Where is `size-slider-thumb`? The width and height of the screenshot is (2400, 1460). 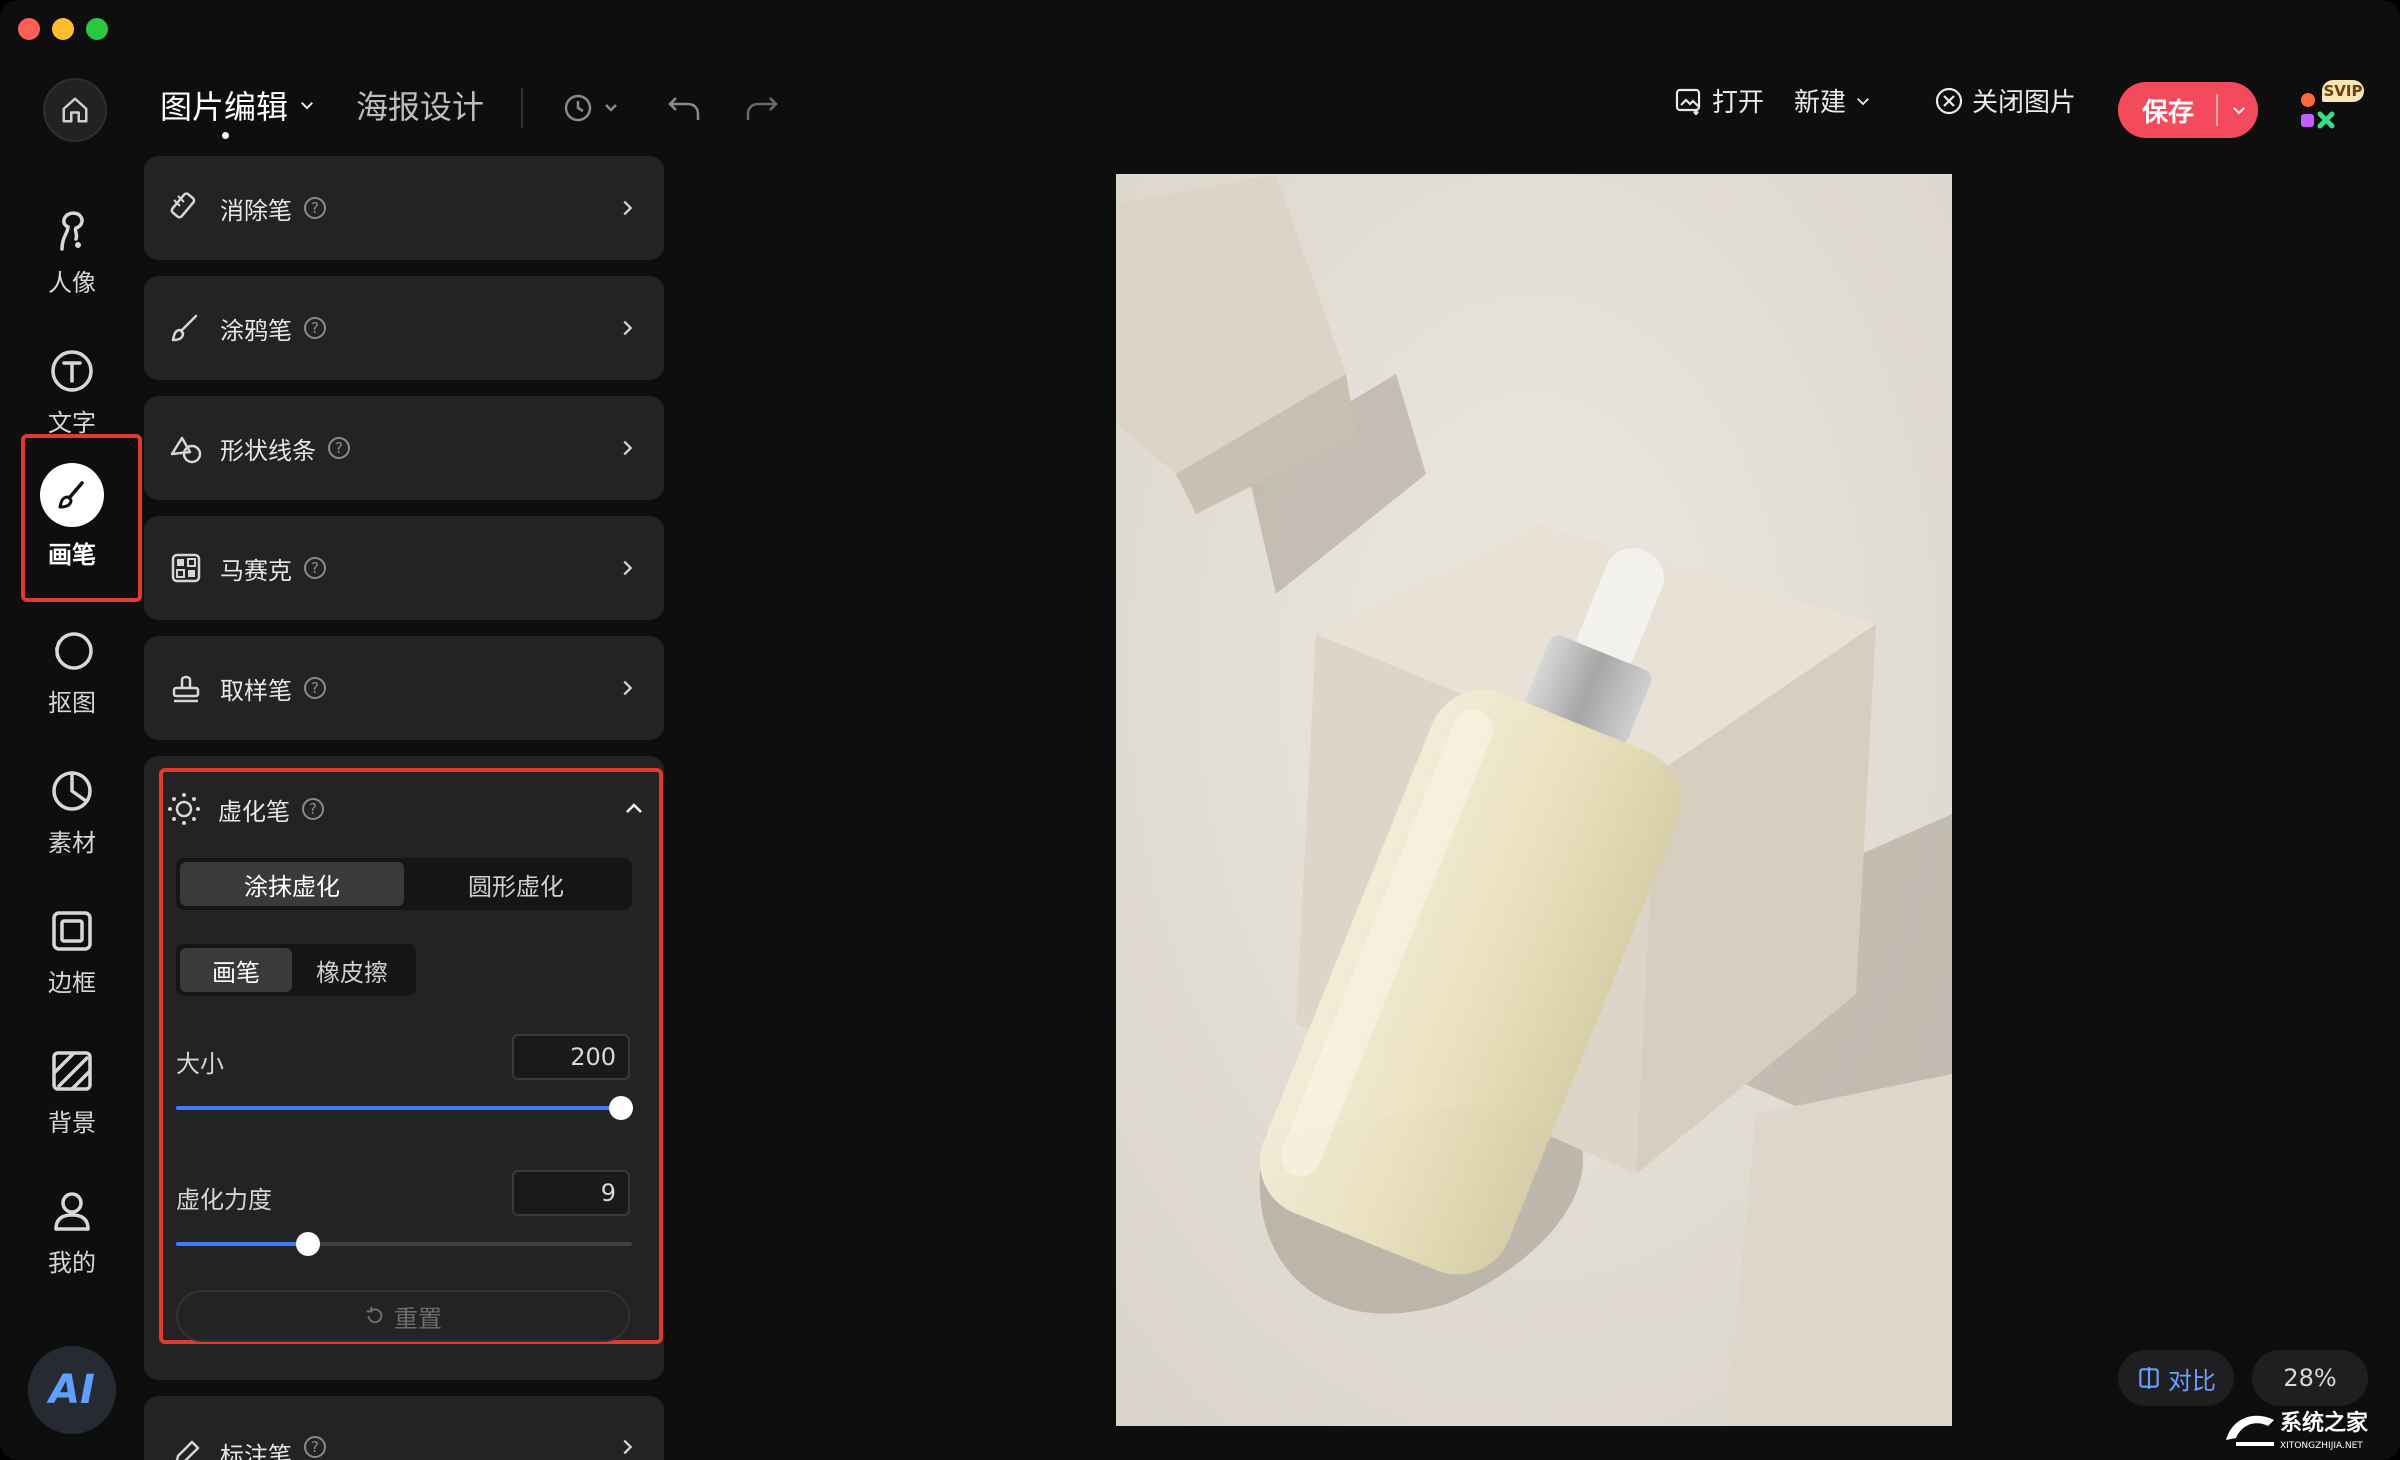
size-slider-thumb is located at coordinates (620, 1108).